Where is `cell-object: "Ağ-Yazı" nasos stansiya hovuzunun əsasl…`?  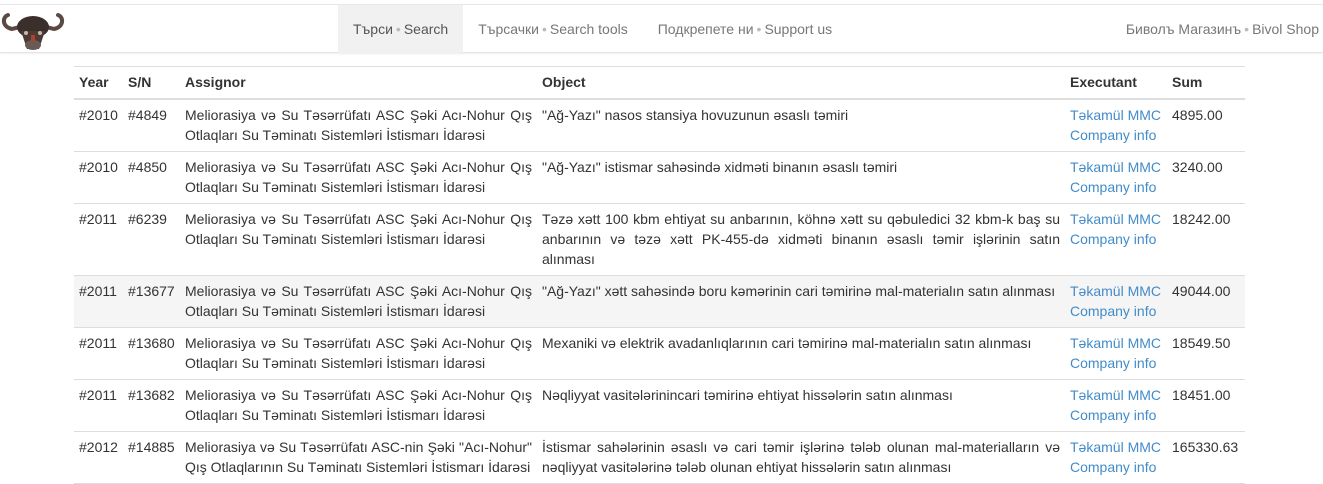
cell-object: "Ağ-Yazı" nasos stansiya hovuzunun əsasl… is located at coordinates (801, 124).